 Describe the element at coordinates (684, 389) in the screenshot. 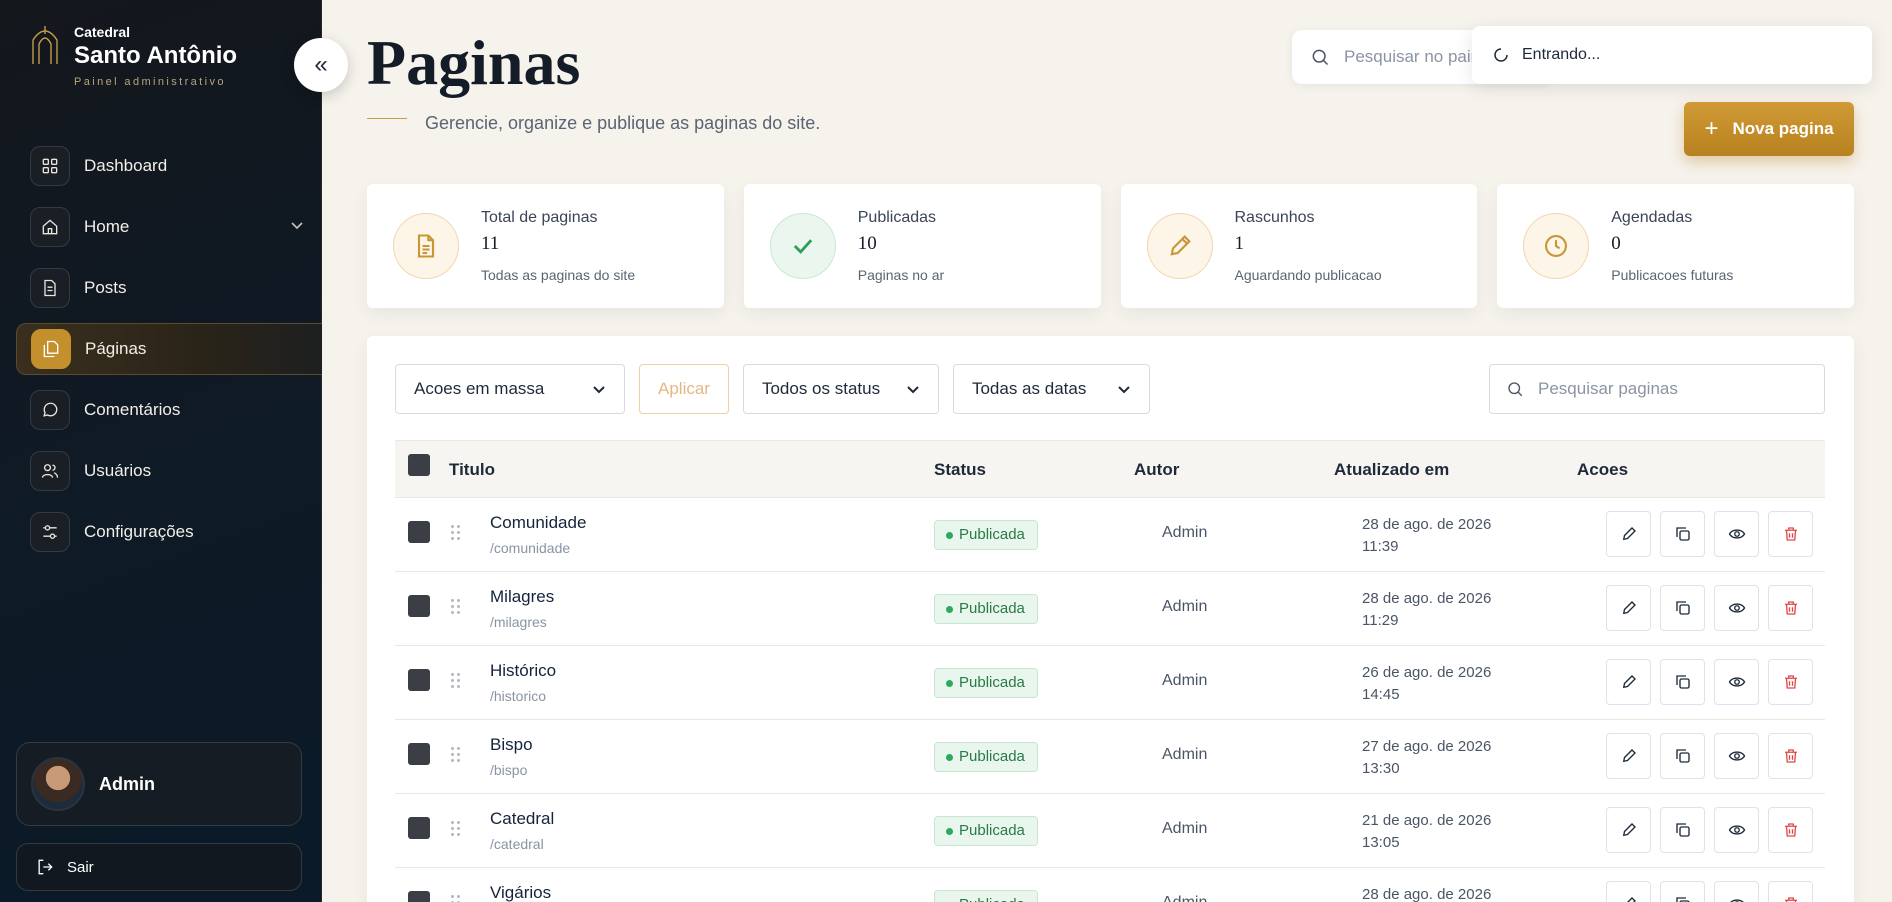

I see `apply-button: Aplicar` at that location.